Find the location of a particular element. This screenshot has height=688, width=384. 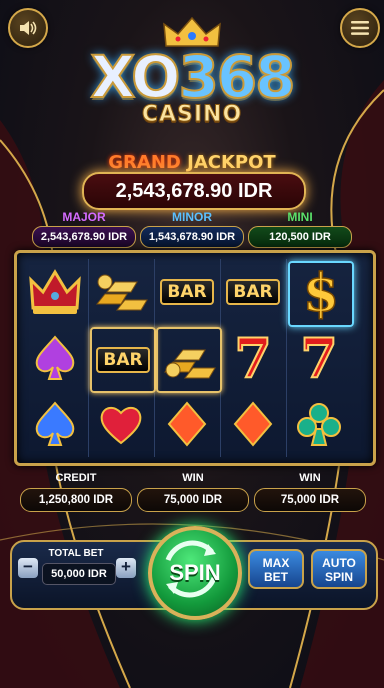

jackpot-mini-value: 120,500 IDR is located at coordinates (300, 237).